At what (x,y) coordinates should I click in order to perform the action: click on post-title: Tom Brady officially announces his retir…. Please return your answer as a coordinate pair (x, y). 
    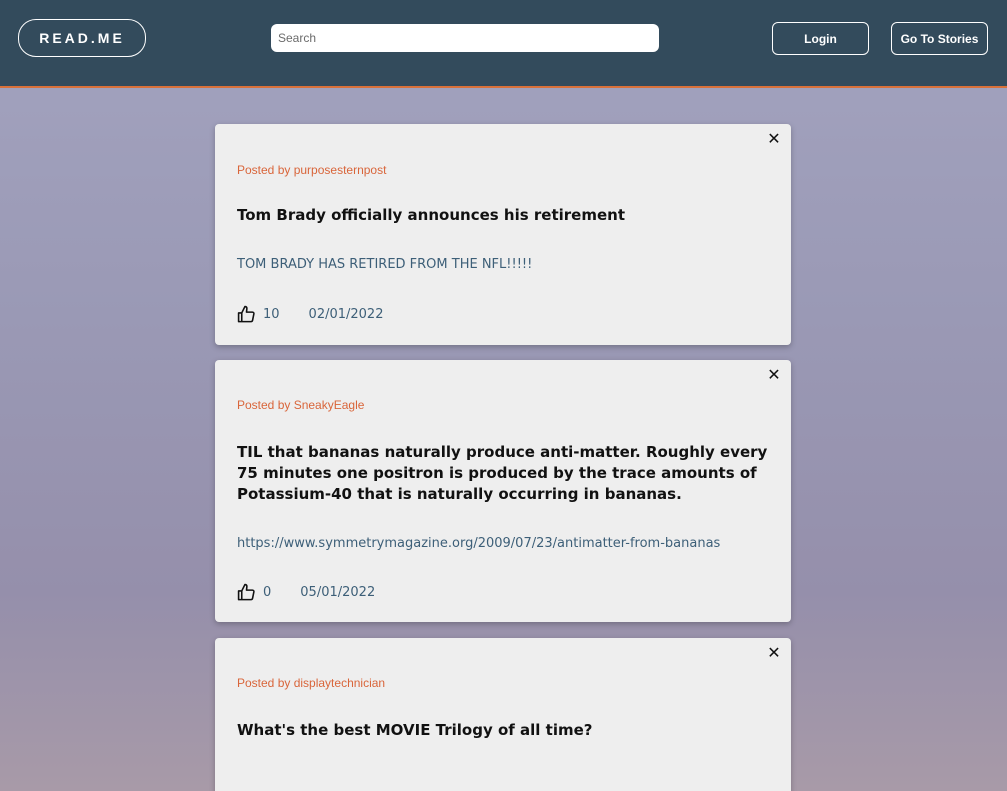
    Looking at the image, I should click on (503, 215).